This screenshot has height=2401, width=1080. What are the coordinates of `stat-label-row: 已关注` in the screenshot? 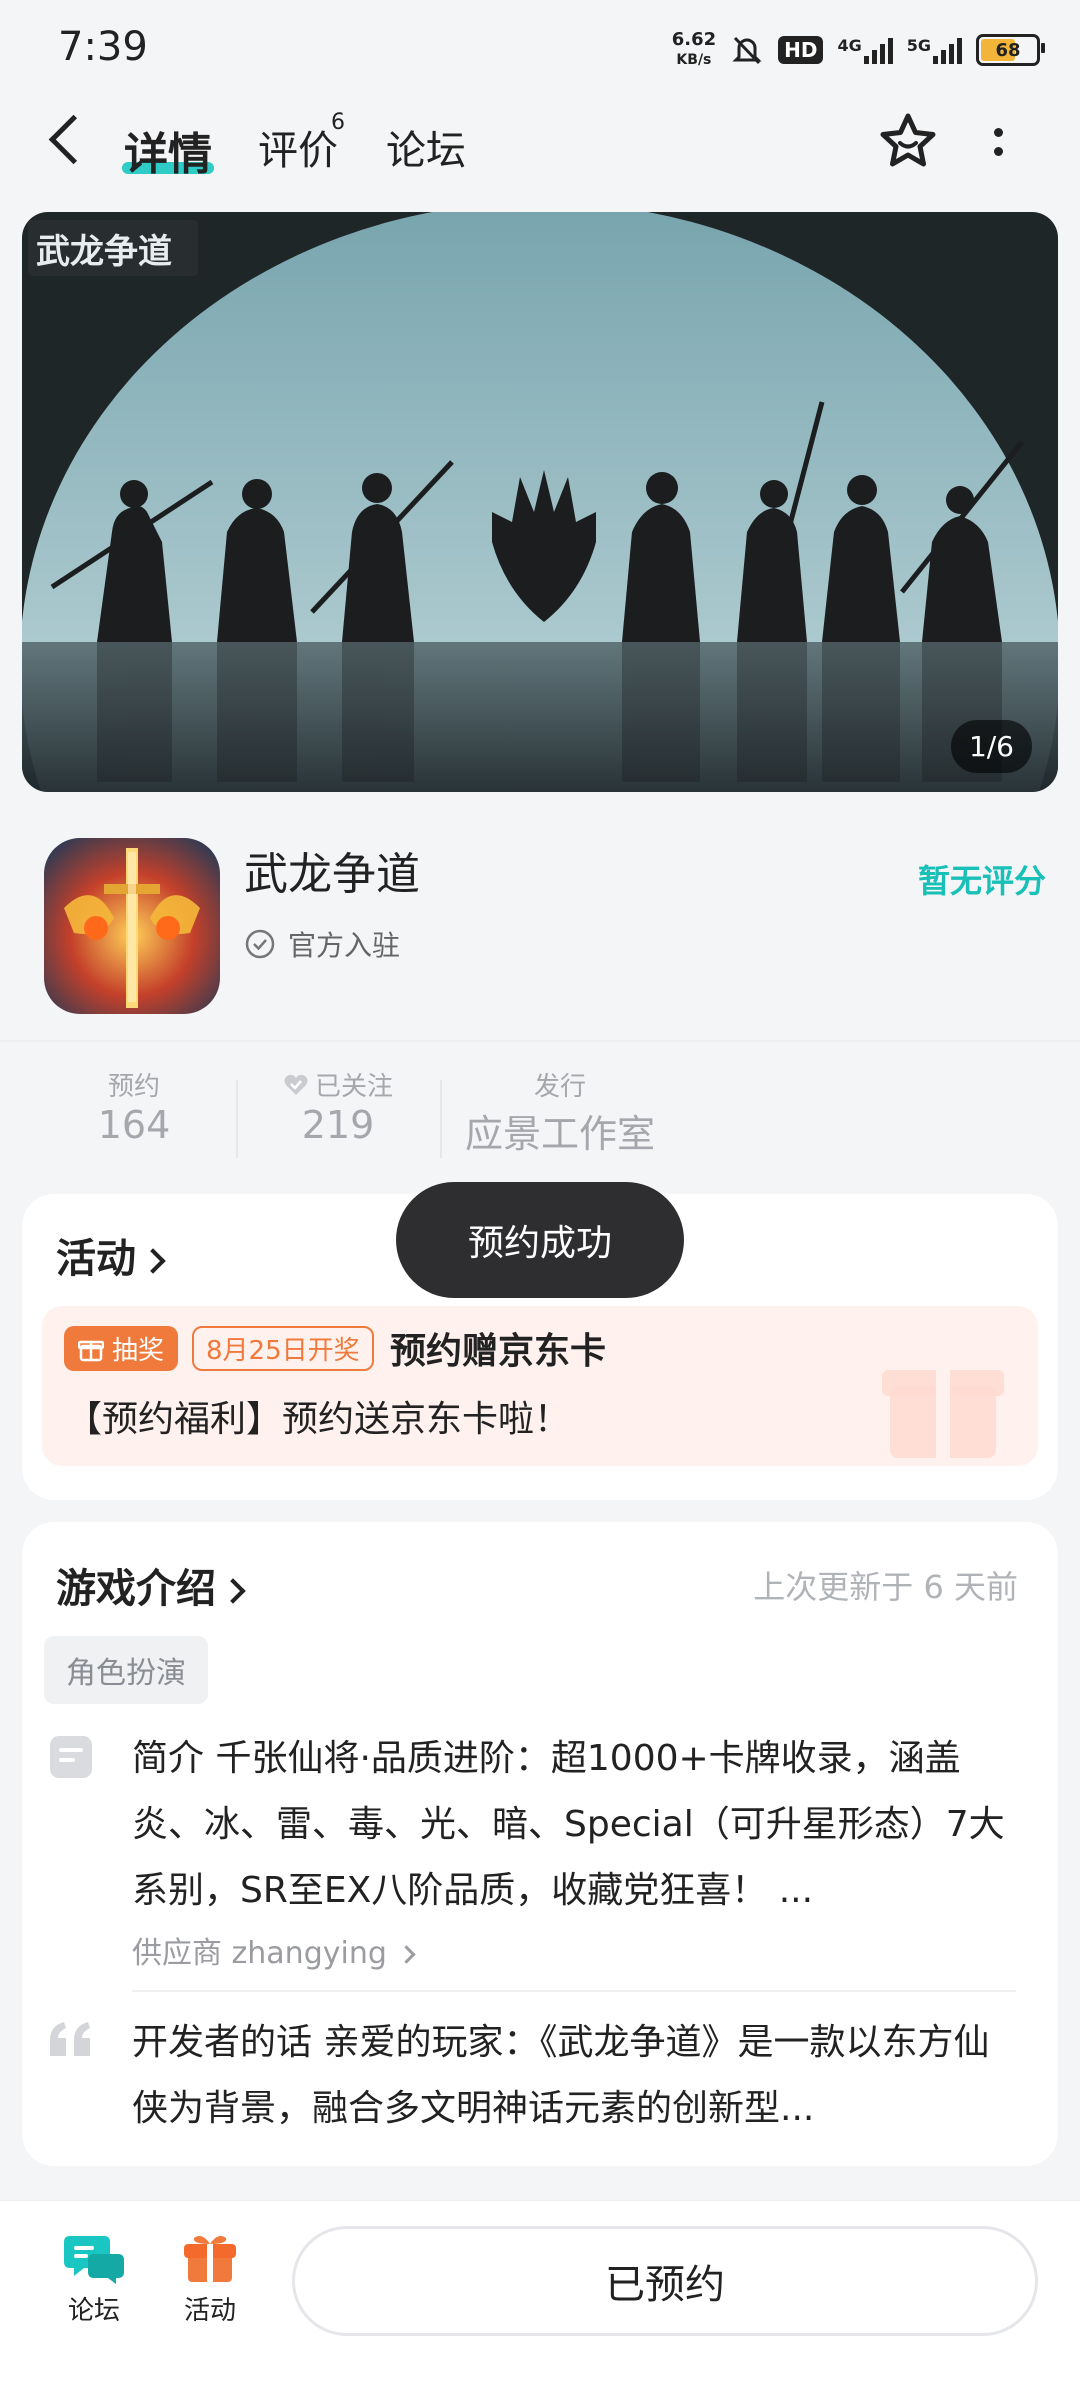 It's located at (338, 1084).